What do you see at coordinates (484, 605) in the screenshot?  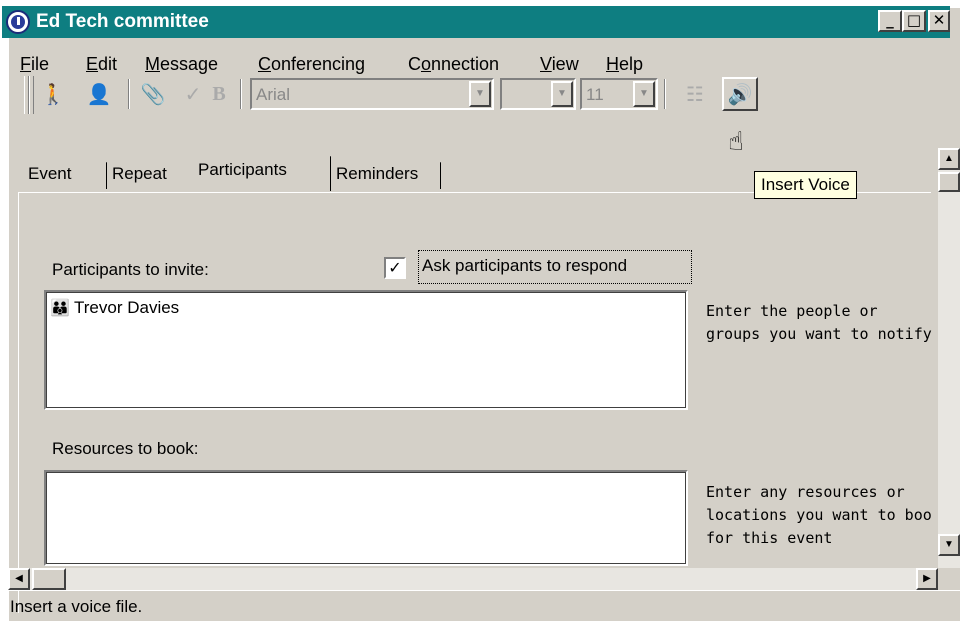 I see `status-bar: Insert a voice file.` at bounding box center [484, 605].